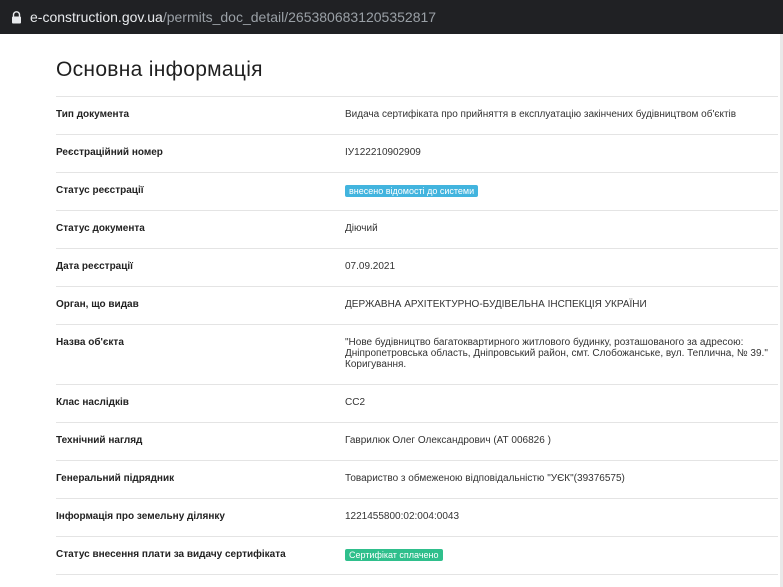 This screenshot has height=587, width=783. Describe the element at coordinates (140, 516) in the screenshot. I see `field-label: Інформація про земельну ділянку` at that location.